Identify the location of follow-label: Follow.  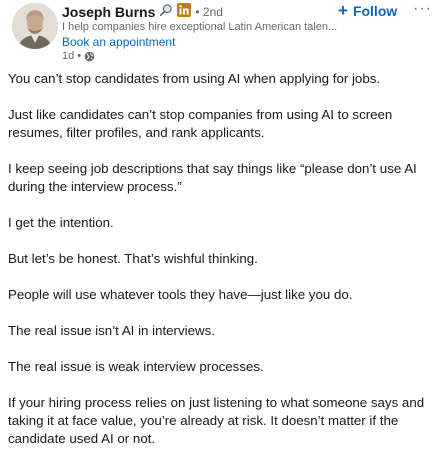
(375, 10).